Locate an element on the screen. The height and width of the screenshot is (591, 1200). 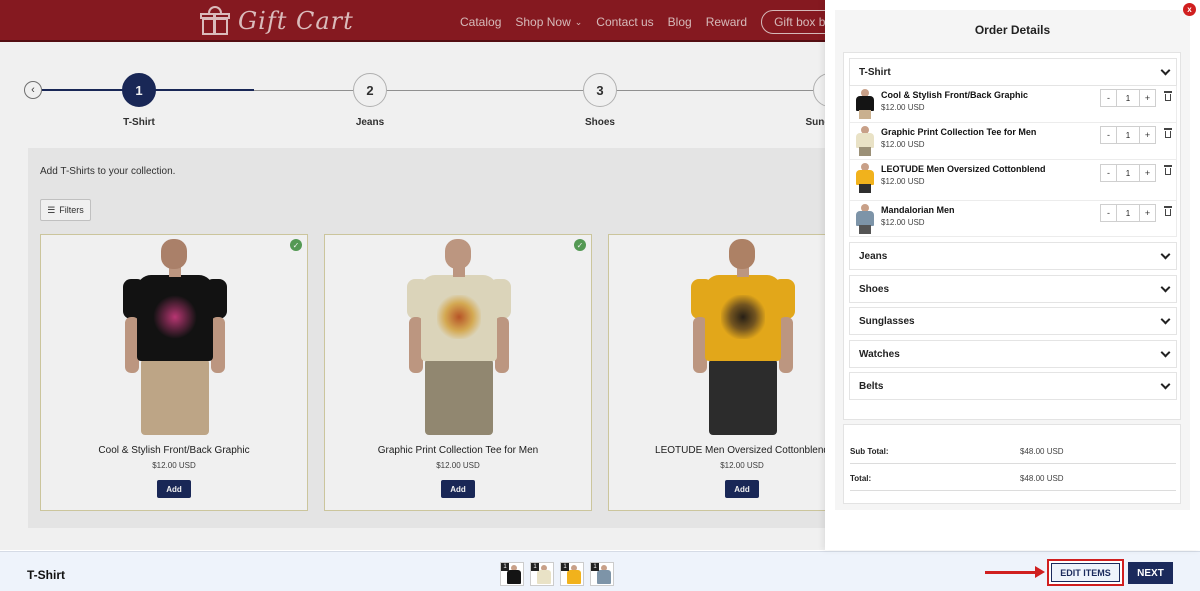
accordion-jeans: Jeans is located at coordinates (1013, 256).